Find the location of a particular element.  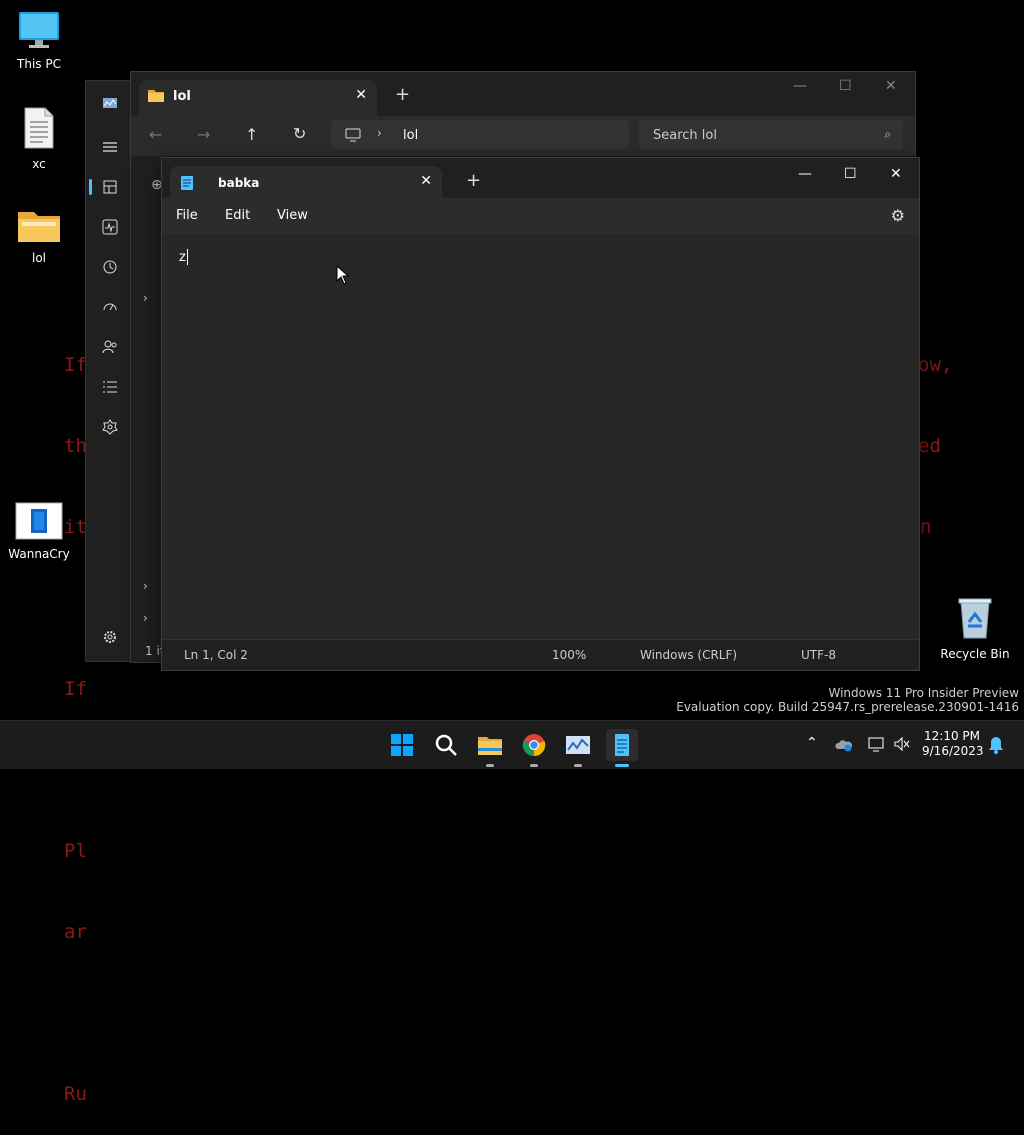

hamburger-menu-icon is located at coordinates (110, 147).